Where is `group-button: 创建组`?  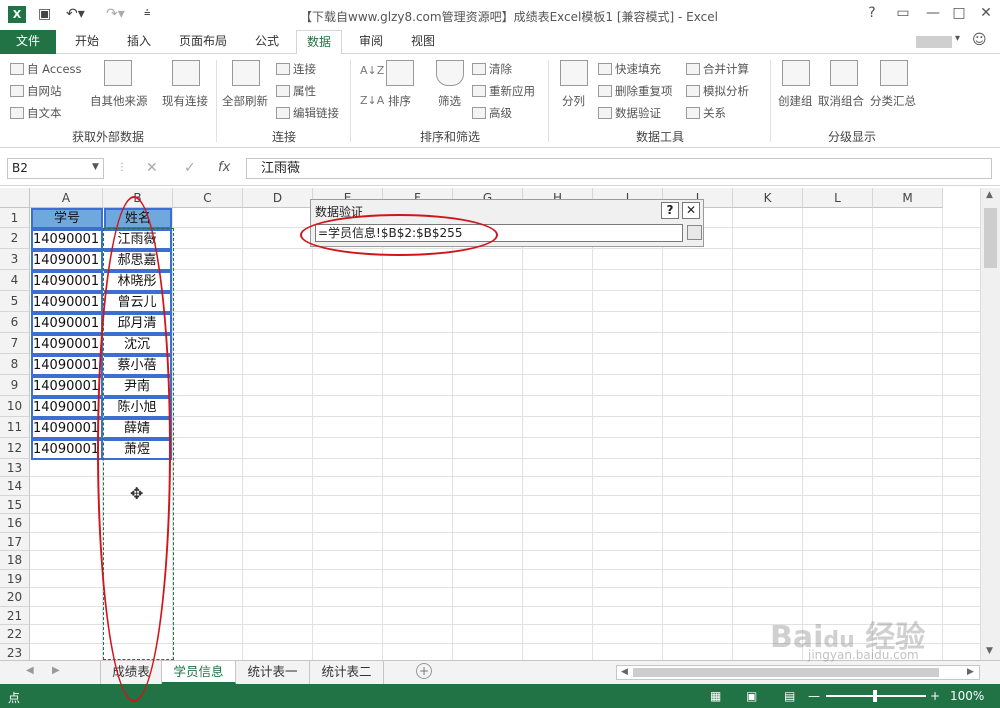
group-button: 创建组 is located at coordinates (795, 101).